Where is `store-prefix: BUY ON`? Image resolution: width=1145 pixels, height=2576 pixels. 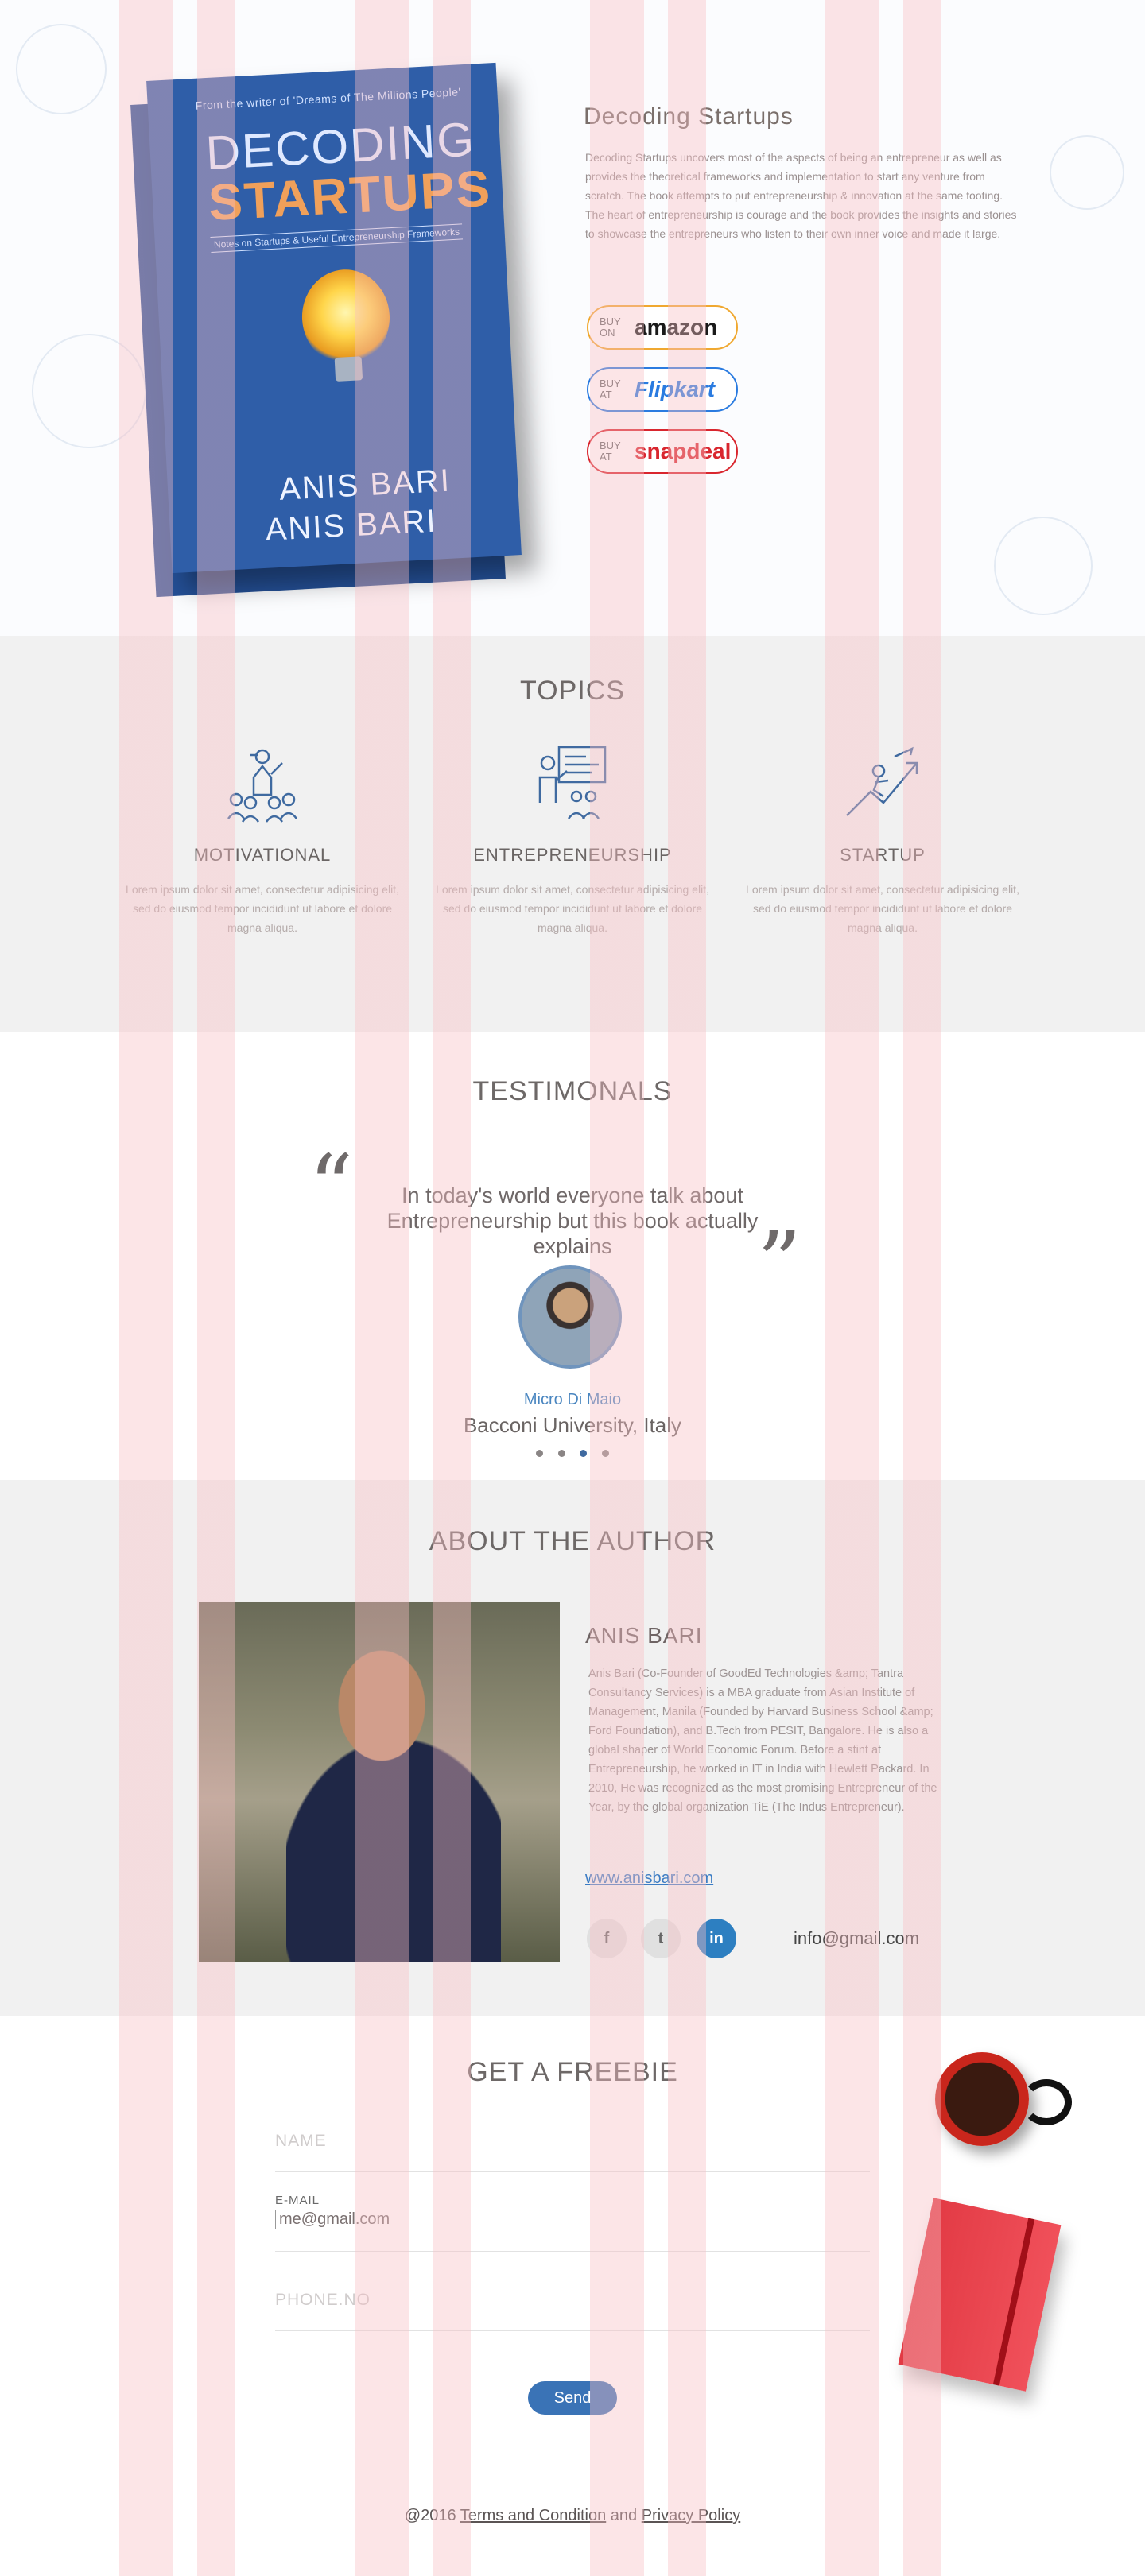 store-prefix: BUY ON is located at coordinates (610, 327).